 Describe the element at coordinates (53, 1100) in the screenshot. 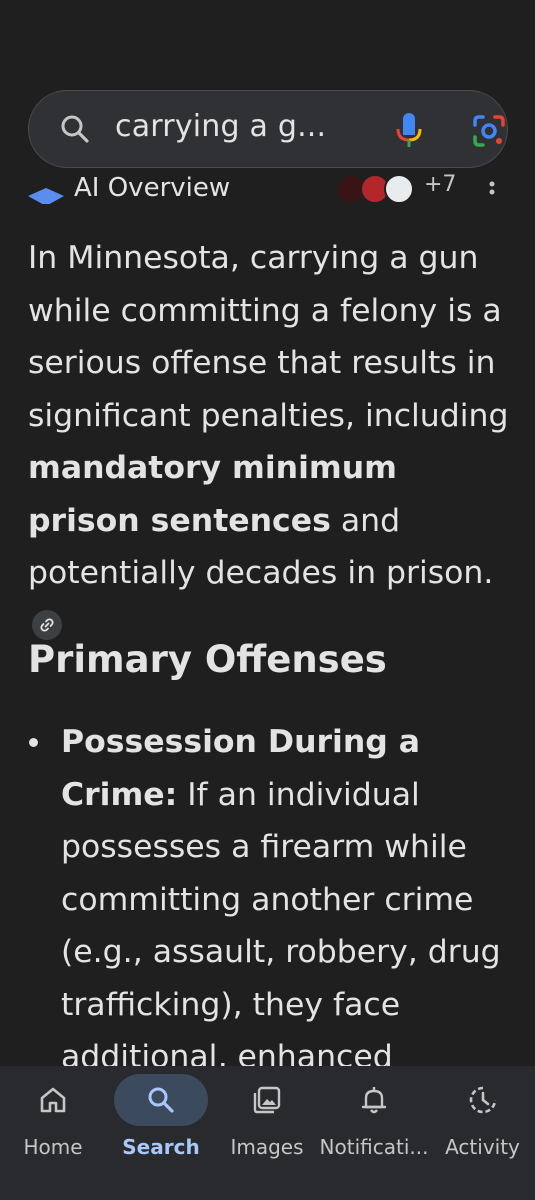

I see `home-icon` at that location.